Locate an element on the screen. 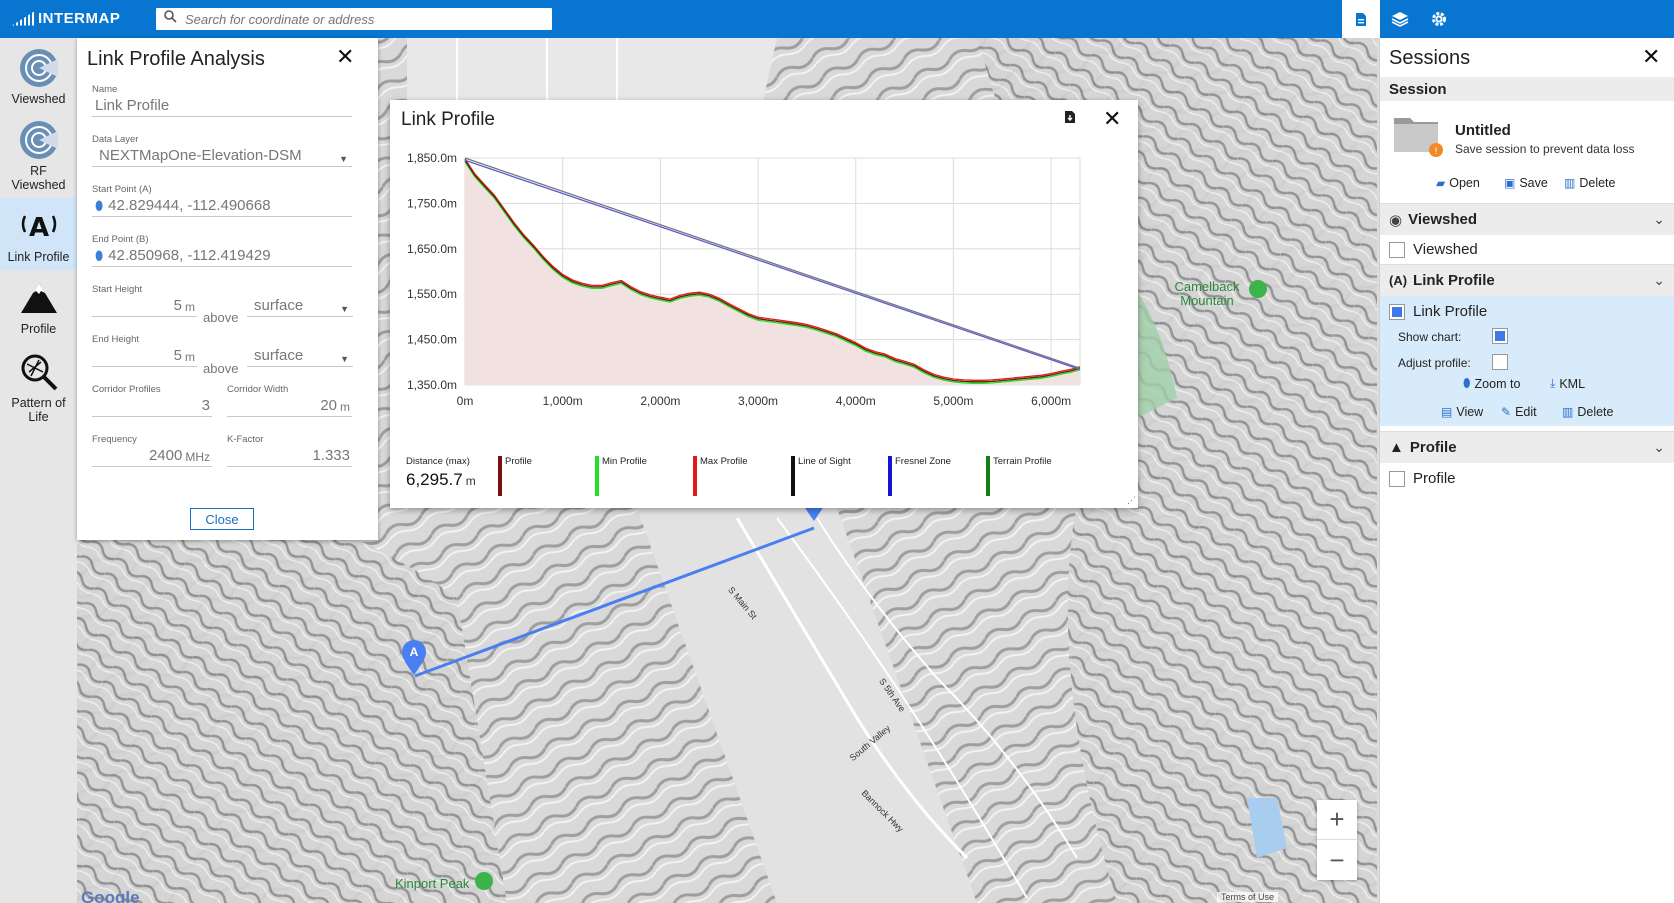 This screenshot has width=1674, height=903. legend-item: Line of Sight is located at coordinates (821, 476).